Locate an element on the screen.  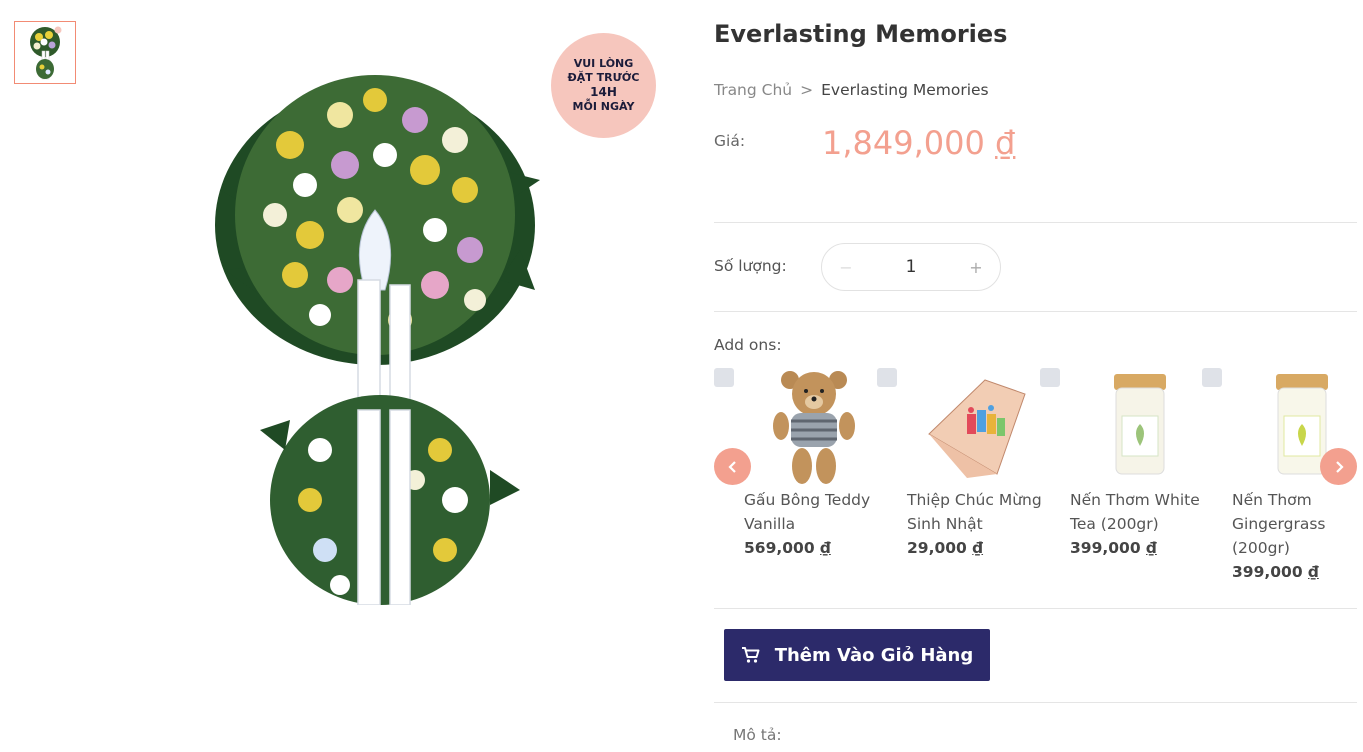
addon-price-amount: 569,000 is located at coordinates (779, 548).